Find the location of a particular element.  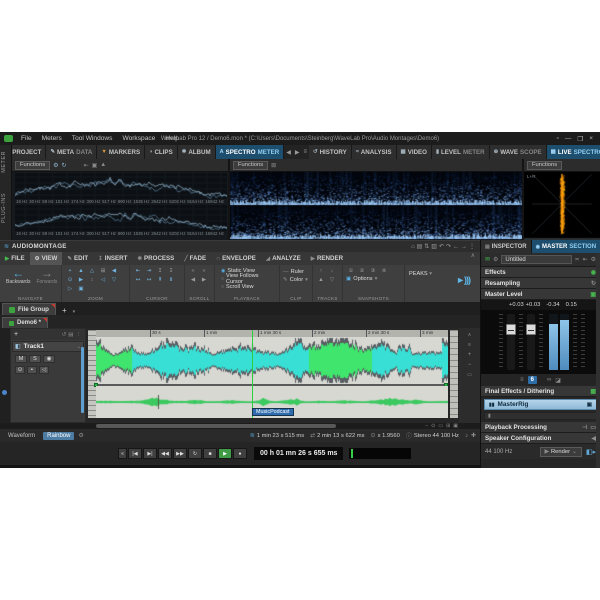

go-to-end-button: ▶| is located at coordinates (150, 453).